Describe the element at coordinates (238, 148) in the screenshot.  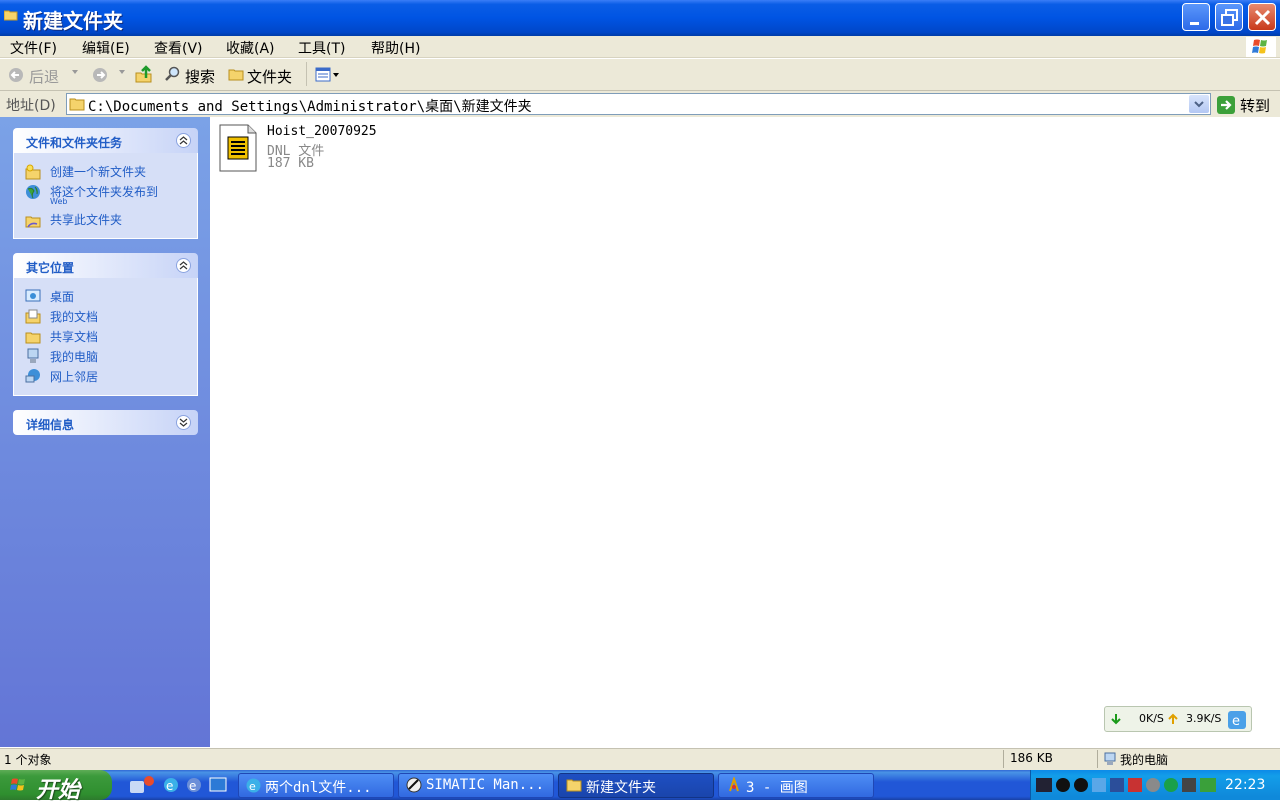
I see `dnl-file-icon` at that location.